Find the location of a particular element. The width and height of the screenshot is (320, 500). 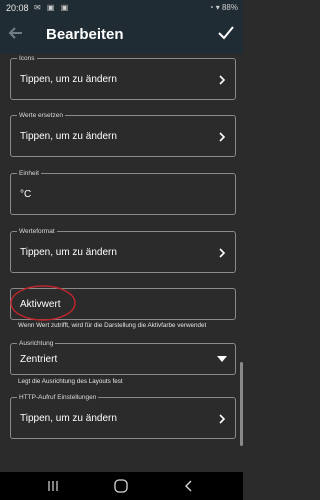

status-bar: 20:08 ✉ ▣ ▣ ◔ ▾ 88% is located at coordinates (121, 8).